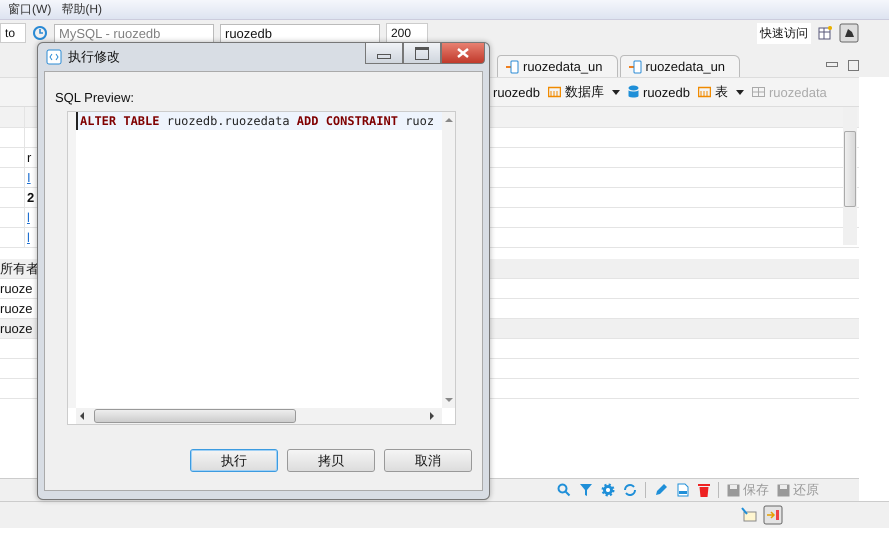 The image size is (889, 536). I want to click on database-icon, so click(633, 92).